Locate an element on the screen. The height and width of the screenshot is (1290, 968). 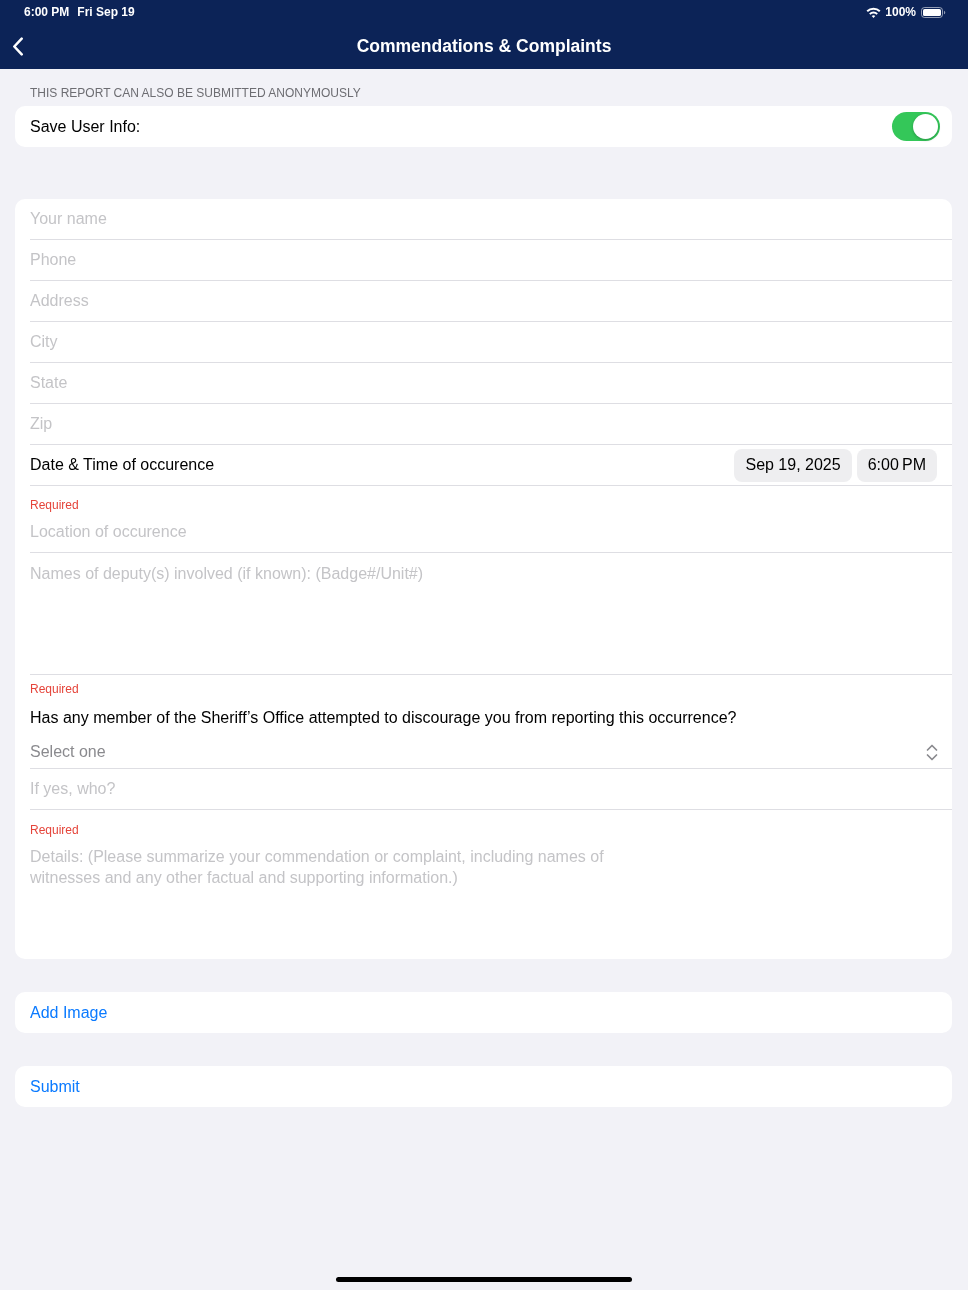
date-picker-button: Sep 19, 2025 is located at coordinates (793, 465).